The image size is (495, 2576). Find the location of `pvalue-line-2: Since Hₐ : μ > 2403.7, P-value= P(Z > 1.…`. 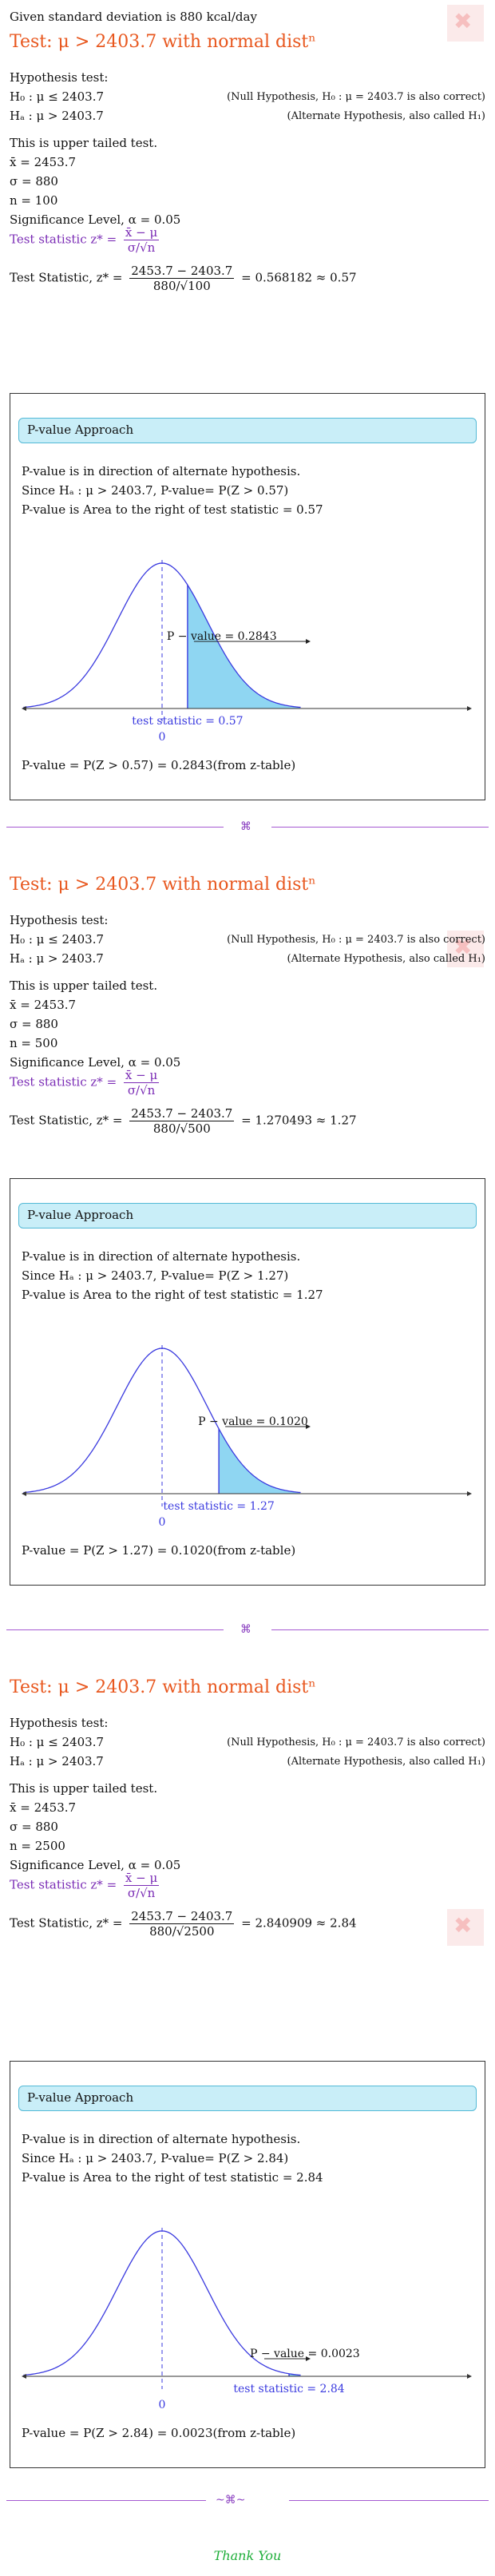

pvalue-line-2: Since Hₐ : μ > 2403.7, P-value= P(Z > 1.… is located at coordinates (155, 1275).